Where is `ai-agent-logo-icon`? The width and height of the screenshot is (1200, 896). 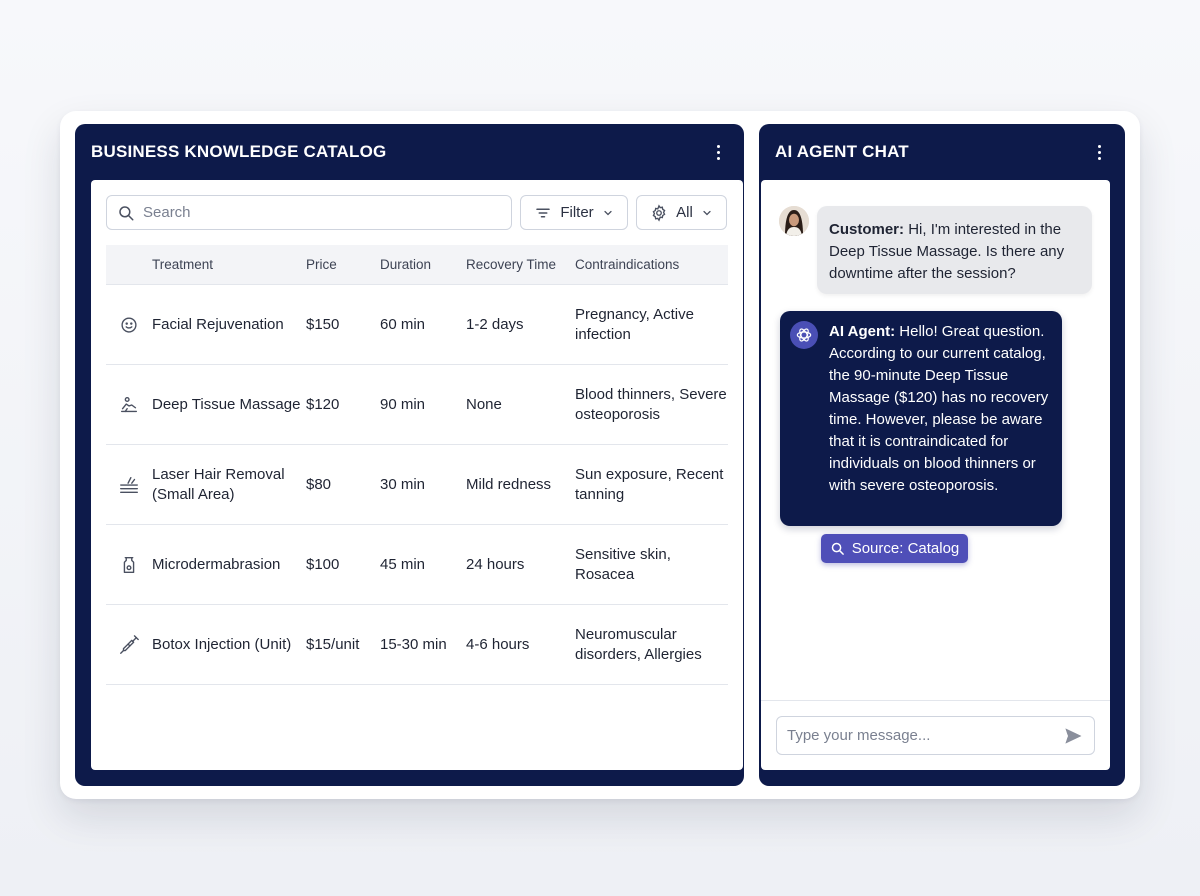 ai-agent-logo-icon is located at coordinates (804, 335).